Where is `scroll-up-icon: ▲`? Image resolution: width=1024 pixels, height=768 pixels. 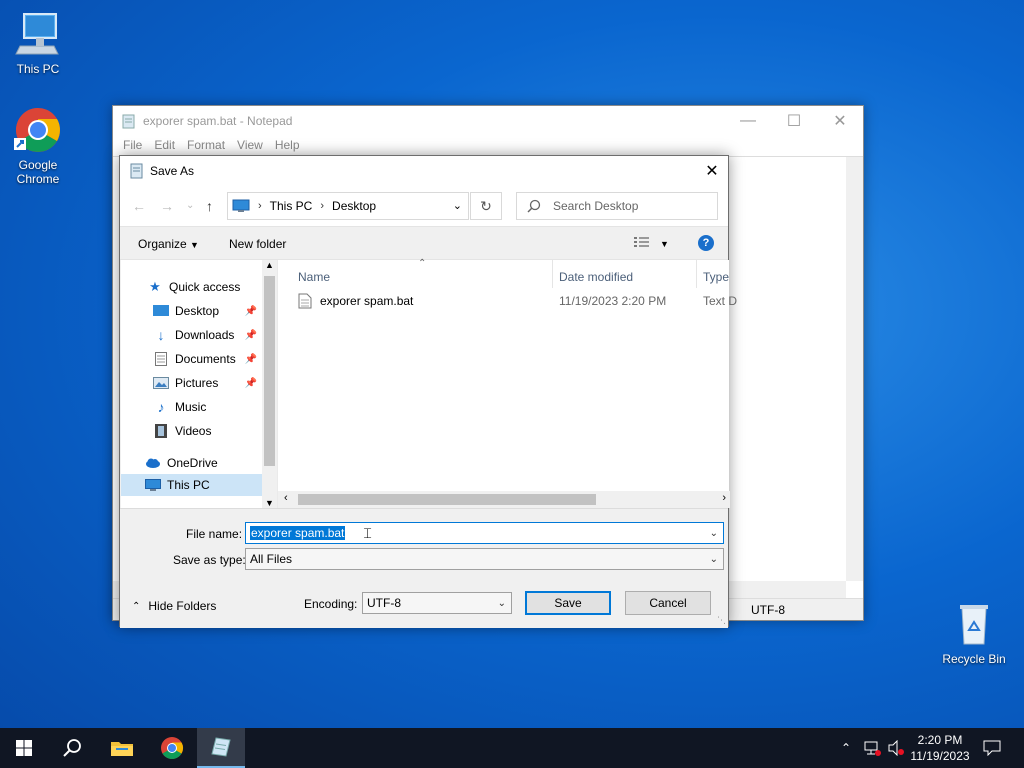
scroll-up-icon: ▲ is located at coordinates (269, 265).